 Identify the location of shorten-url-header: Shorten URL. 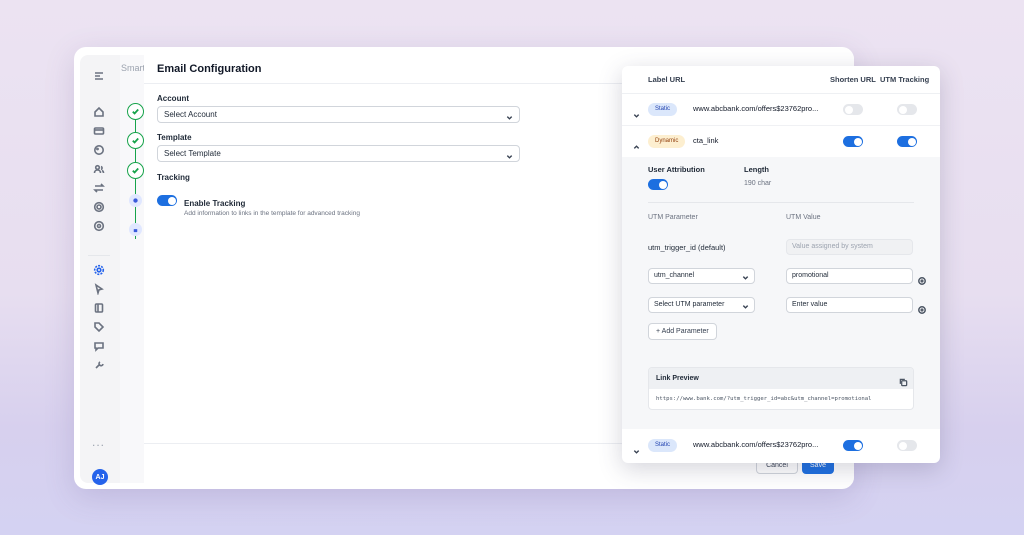
(853, 79).